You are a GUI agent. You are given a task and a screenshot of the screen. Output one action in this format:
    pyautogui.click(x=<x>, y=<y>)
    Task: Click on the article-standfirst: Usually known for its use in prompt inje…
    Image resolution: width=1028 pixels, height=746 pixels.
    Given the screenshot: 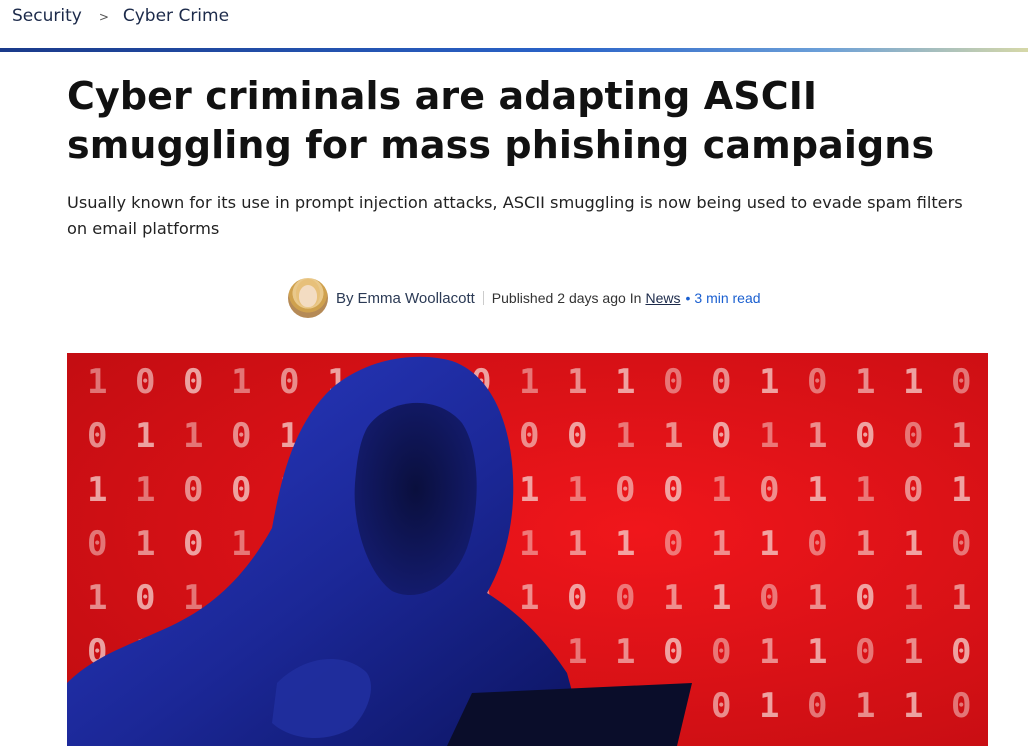 What is the action you would take?
    pyautogui.click(x=515, y=215)
    